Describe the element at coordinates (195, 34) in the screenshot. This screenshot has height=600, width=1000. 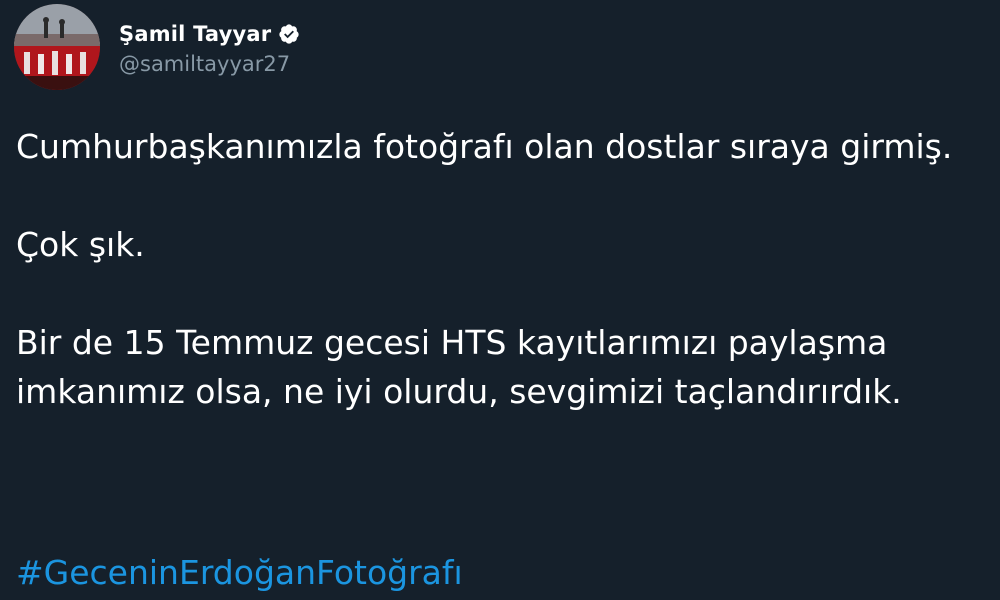
I see `display-name: Şamil Tayyar` at that location.